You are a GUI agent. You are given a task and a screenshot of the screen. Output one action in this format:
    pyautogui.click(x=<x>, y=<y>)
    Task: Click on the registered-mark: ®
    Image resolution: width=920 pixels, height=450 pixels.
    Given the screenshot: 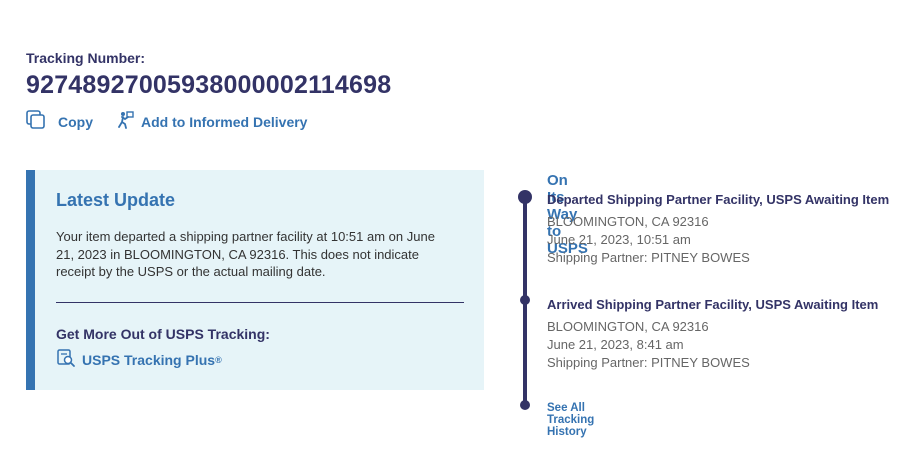 What is the action you would take?
    pyautogui.click(x=218, y=359)
    